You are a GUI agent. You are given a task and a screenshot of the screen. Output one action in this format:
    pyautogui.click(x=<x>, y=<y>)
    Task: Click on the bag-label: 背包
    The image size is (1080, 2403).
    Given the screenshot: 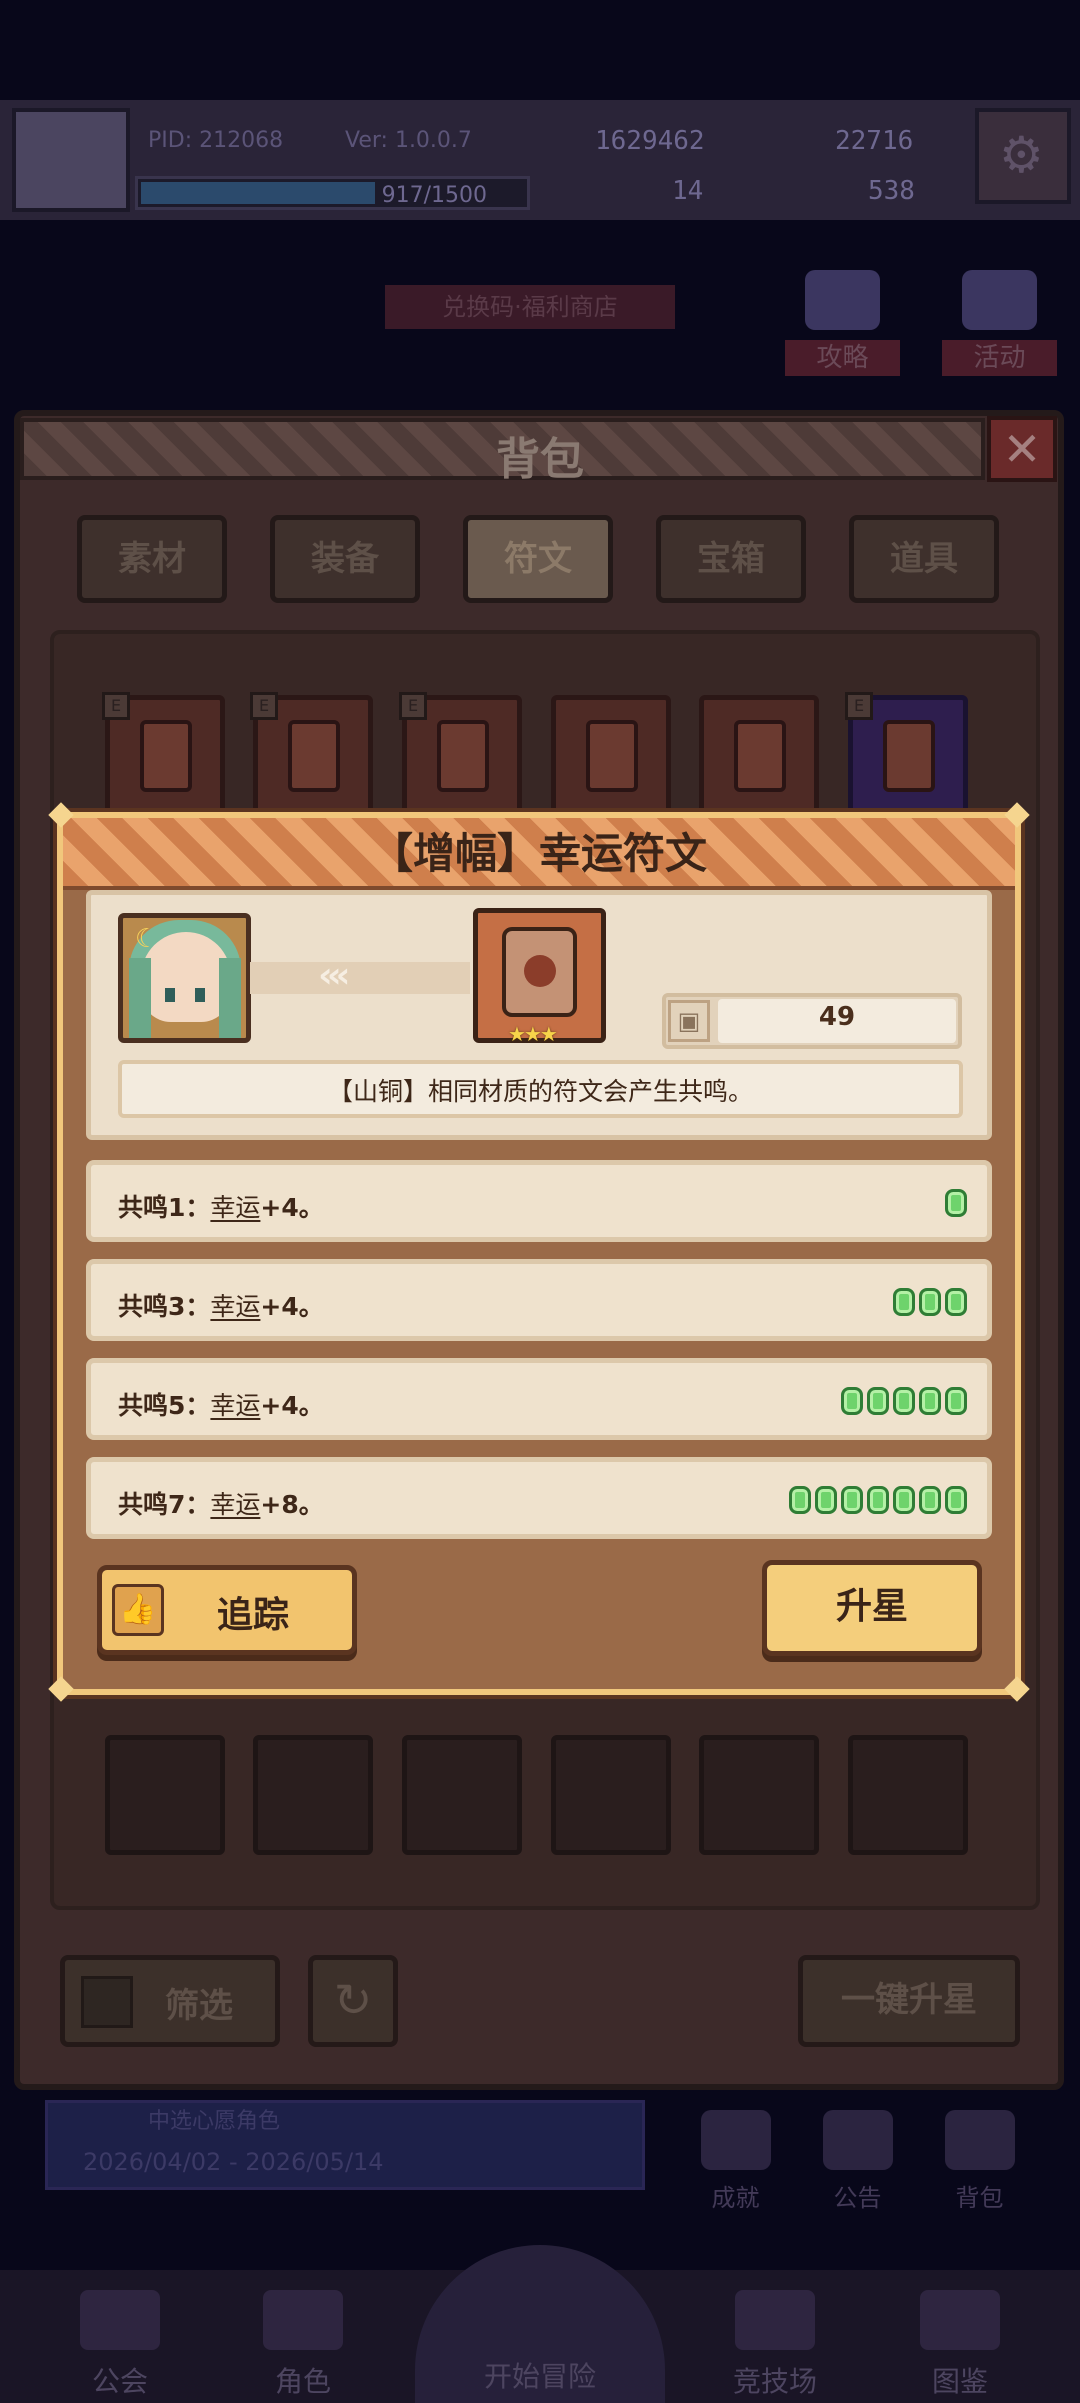 What is the action you would take?
    pyautogui.click(x=979, y=2198)
    